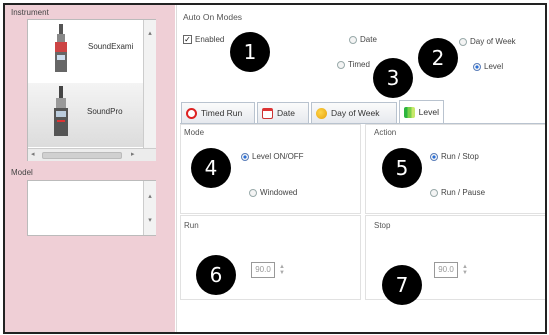 Image resolution: width=549 pixels, height=335 pixels. I want to click on calendar-icon, so click(267, 113).